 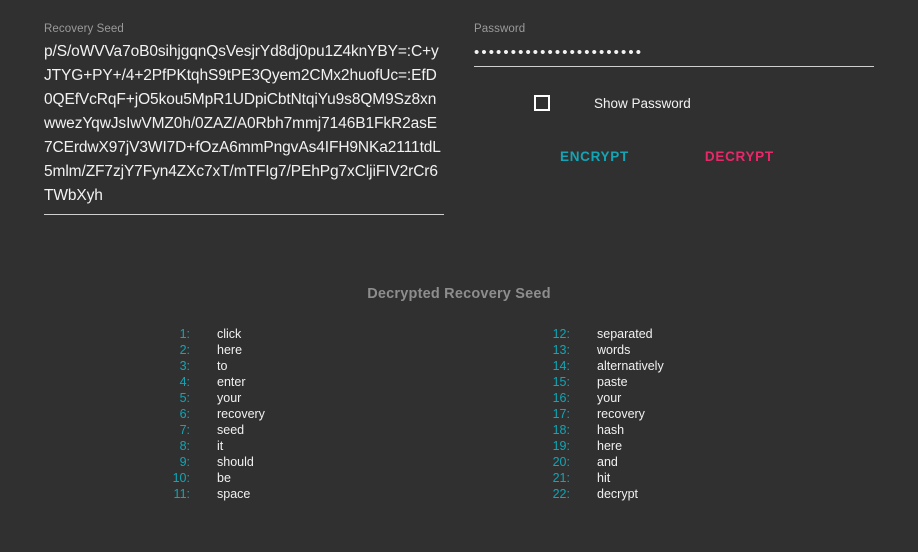 I want to click on word-index: 14:, so click(x=561, y=366).